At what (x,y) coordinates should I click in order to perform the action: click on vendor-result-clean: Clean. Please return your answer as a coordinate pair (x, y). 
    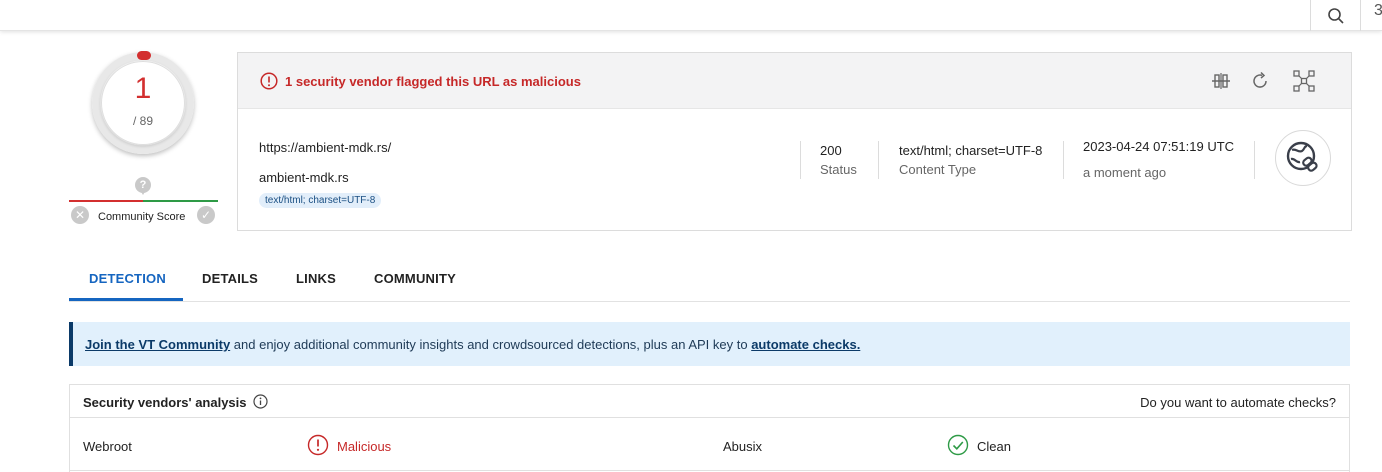
    Looking at the image, I should click on (994, 446).